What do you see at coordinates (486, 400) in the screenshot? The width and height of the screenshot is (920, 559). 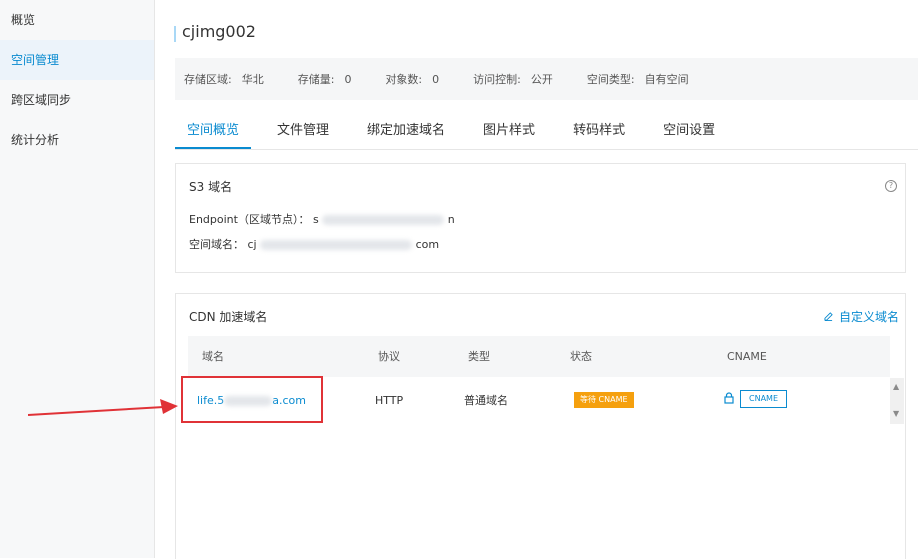 I see `type-cell: 普通域名` at bounding box center [486, 400].